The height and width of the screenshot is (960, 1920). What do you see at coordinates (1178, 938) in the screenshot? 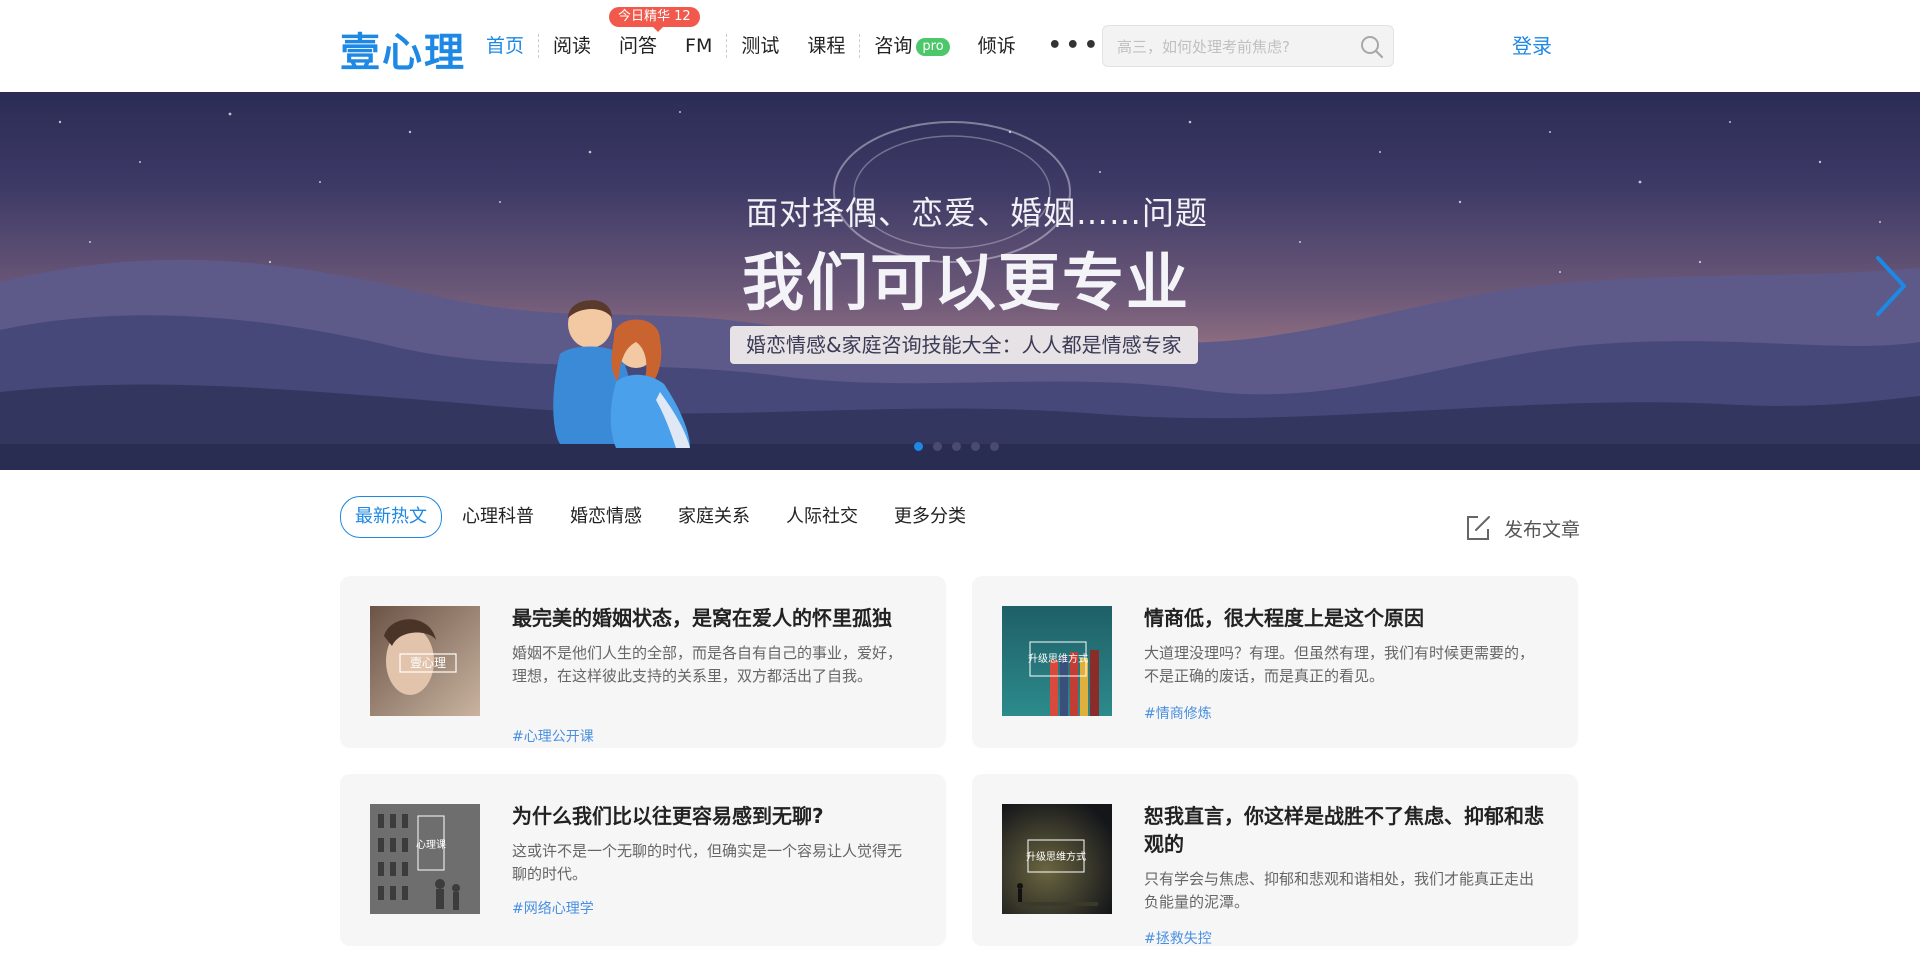
I see `article-tag: #拯救失控` at bounding box center [1178, 938].